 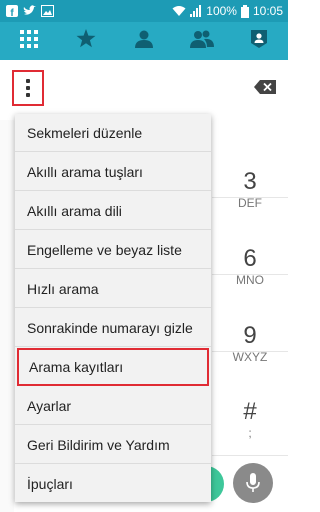 What do you see at coordinates (12, 11) in the screenshot?
I see `facebook-icon: f` at bounding box center [12, 11].